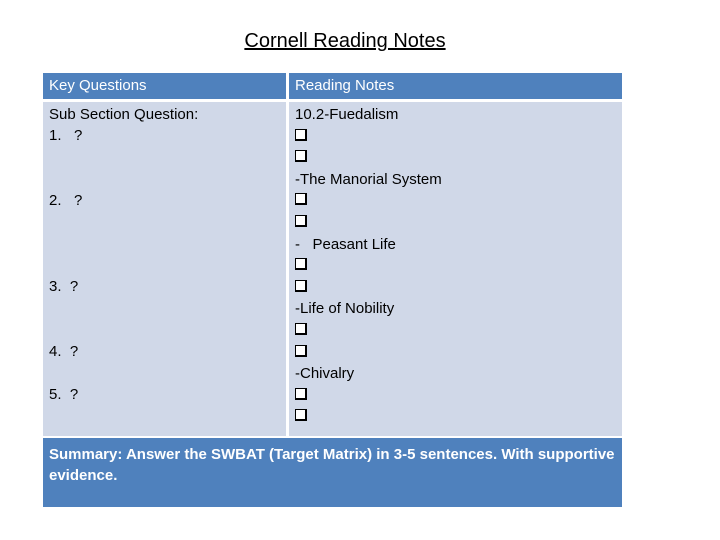 The image size is (720, 540). What do you see at coordinates (368, 179) in the screenshot?
I see `note-heading: -The Manorial System` at bounding box center [368, 179].